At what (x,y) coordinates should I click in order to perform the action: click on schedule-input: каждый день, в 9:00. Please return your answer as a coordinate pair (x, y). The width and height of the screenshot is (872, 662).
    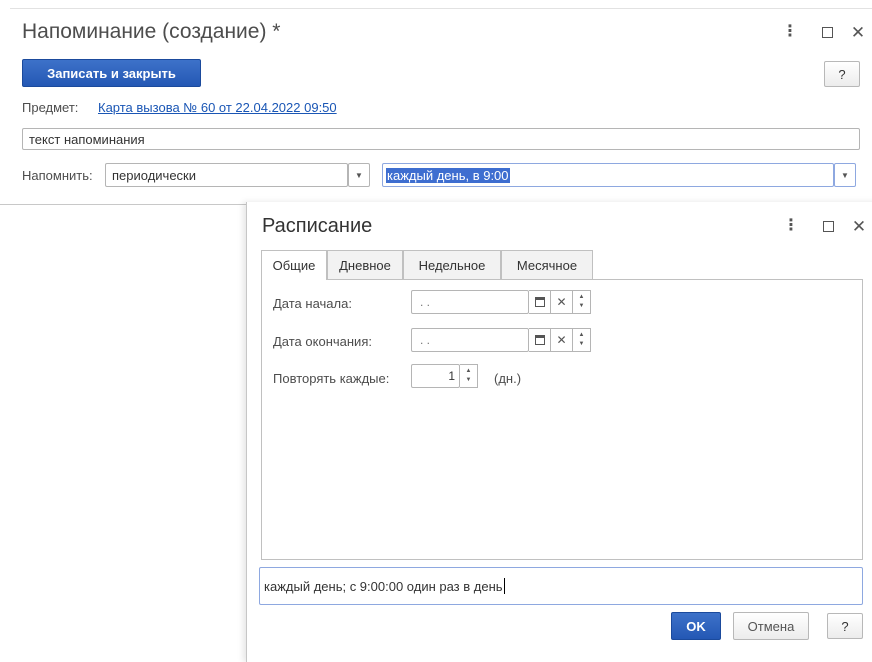
    Looking at the image, I should click on (608, 175).